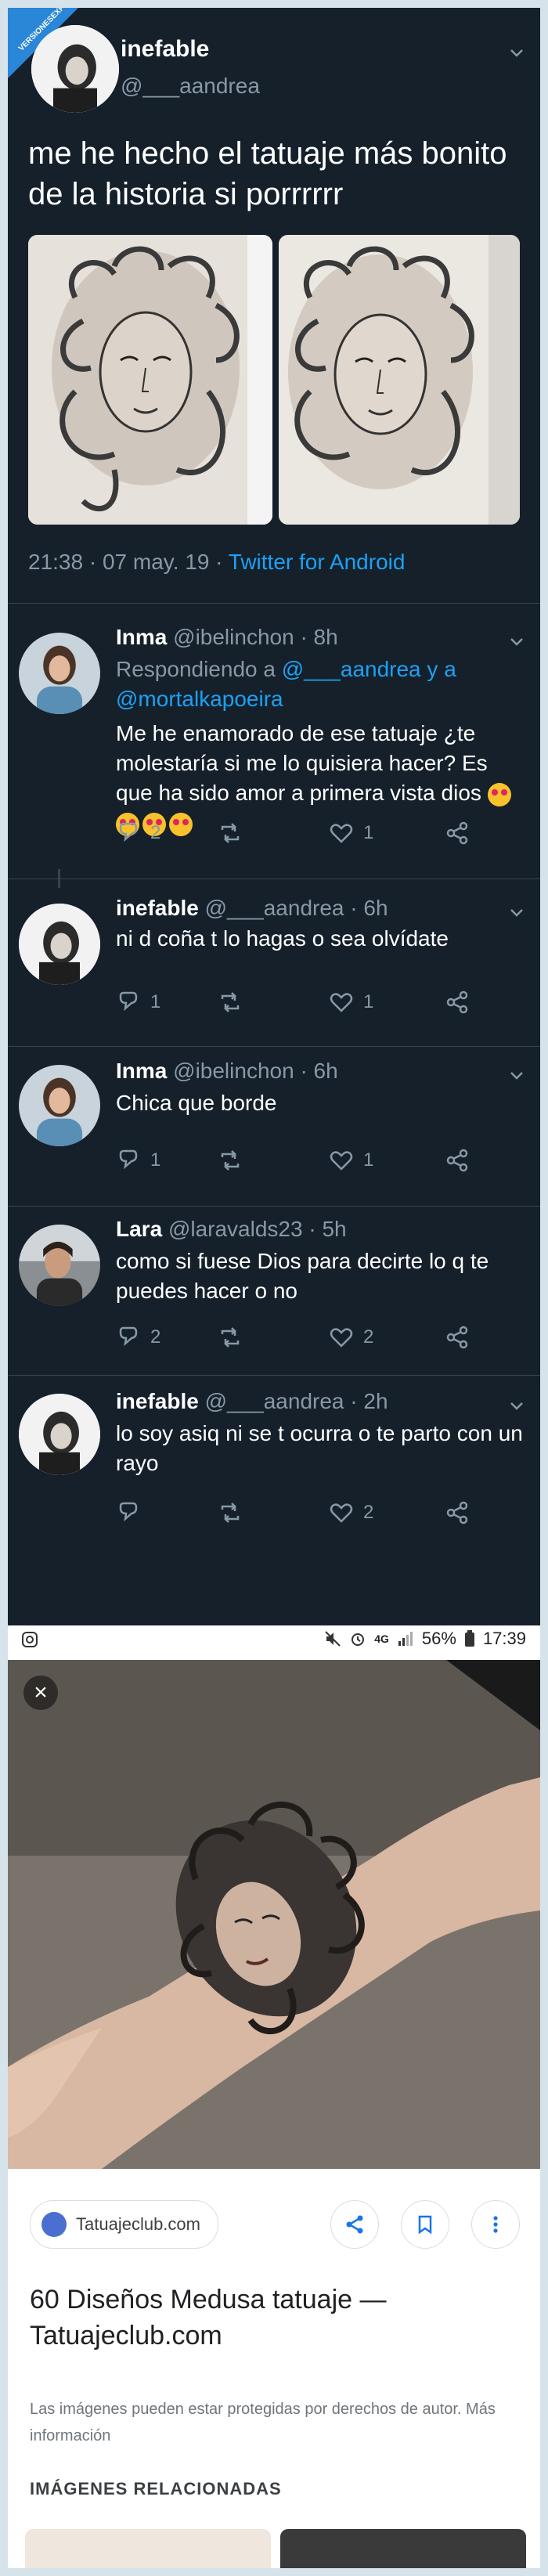 The height and width of the screenshot is (2576, 548). What do you see at coordinates (425, 2224) in the screenshot?
I see `save-button` at bounding box center [425, 2224].